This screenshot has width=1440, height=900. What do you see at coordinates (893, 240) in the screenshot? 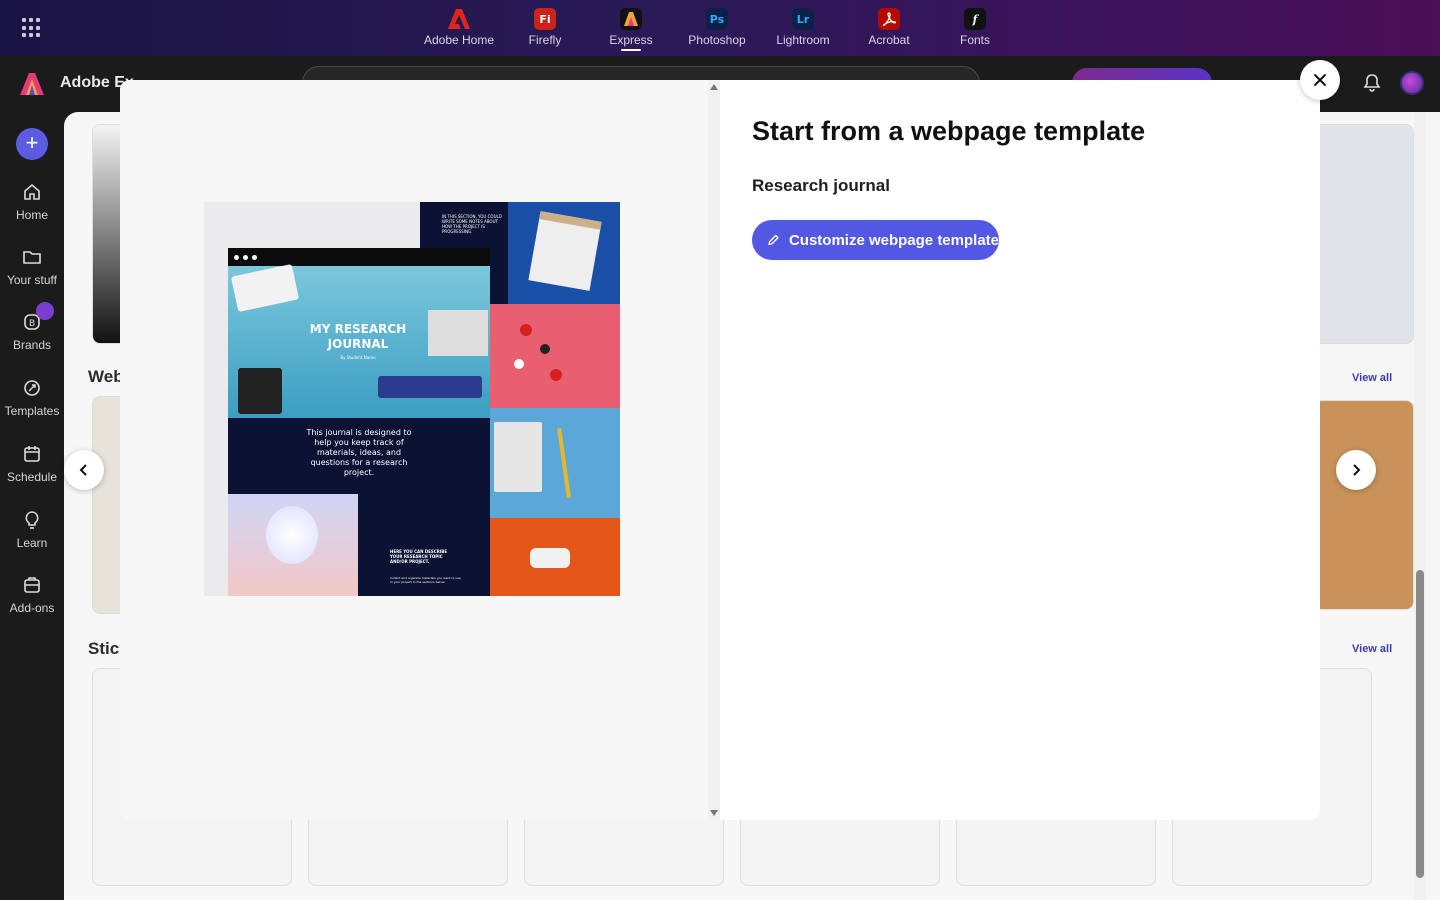
I see `customize-template-label: Customize webpage template` at bounding box center [893, 240].